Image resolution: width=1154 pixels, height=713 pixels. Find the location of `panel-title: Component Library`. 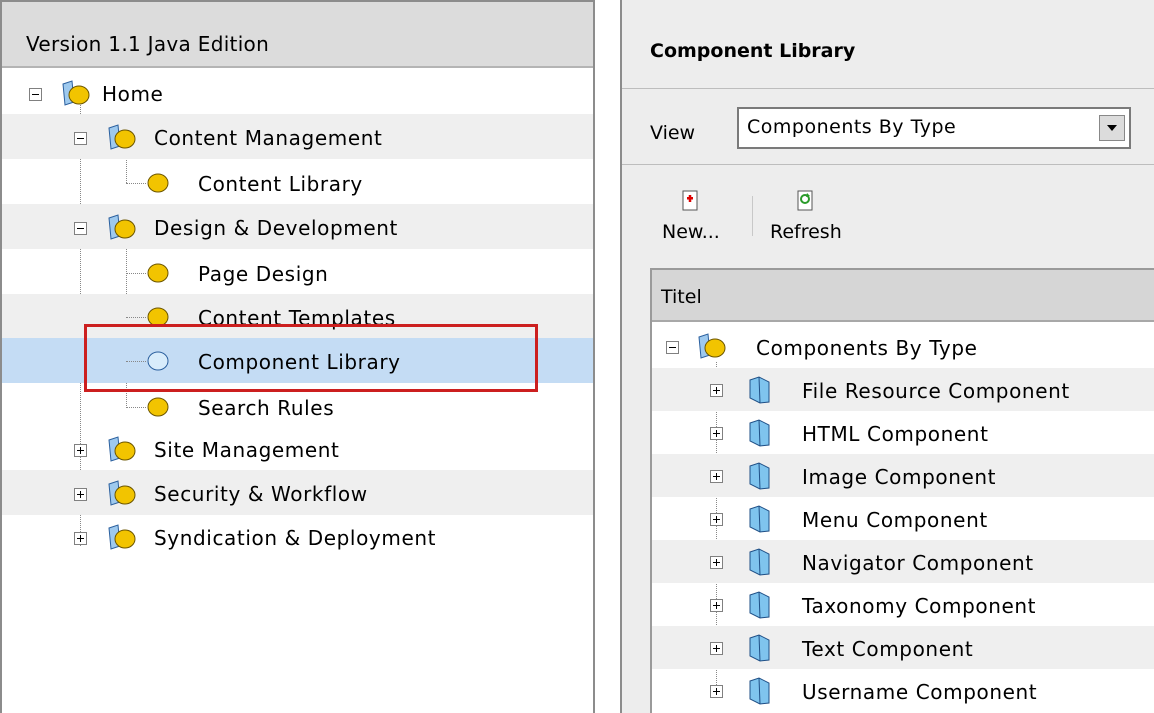

panel-title: Component Library is located at coordinates (753, 51).